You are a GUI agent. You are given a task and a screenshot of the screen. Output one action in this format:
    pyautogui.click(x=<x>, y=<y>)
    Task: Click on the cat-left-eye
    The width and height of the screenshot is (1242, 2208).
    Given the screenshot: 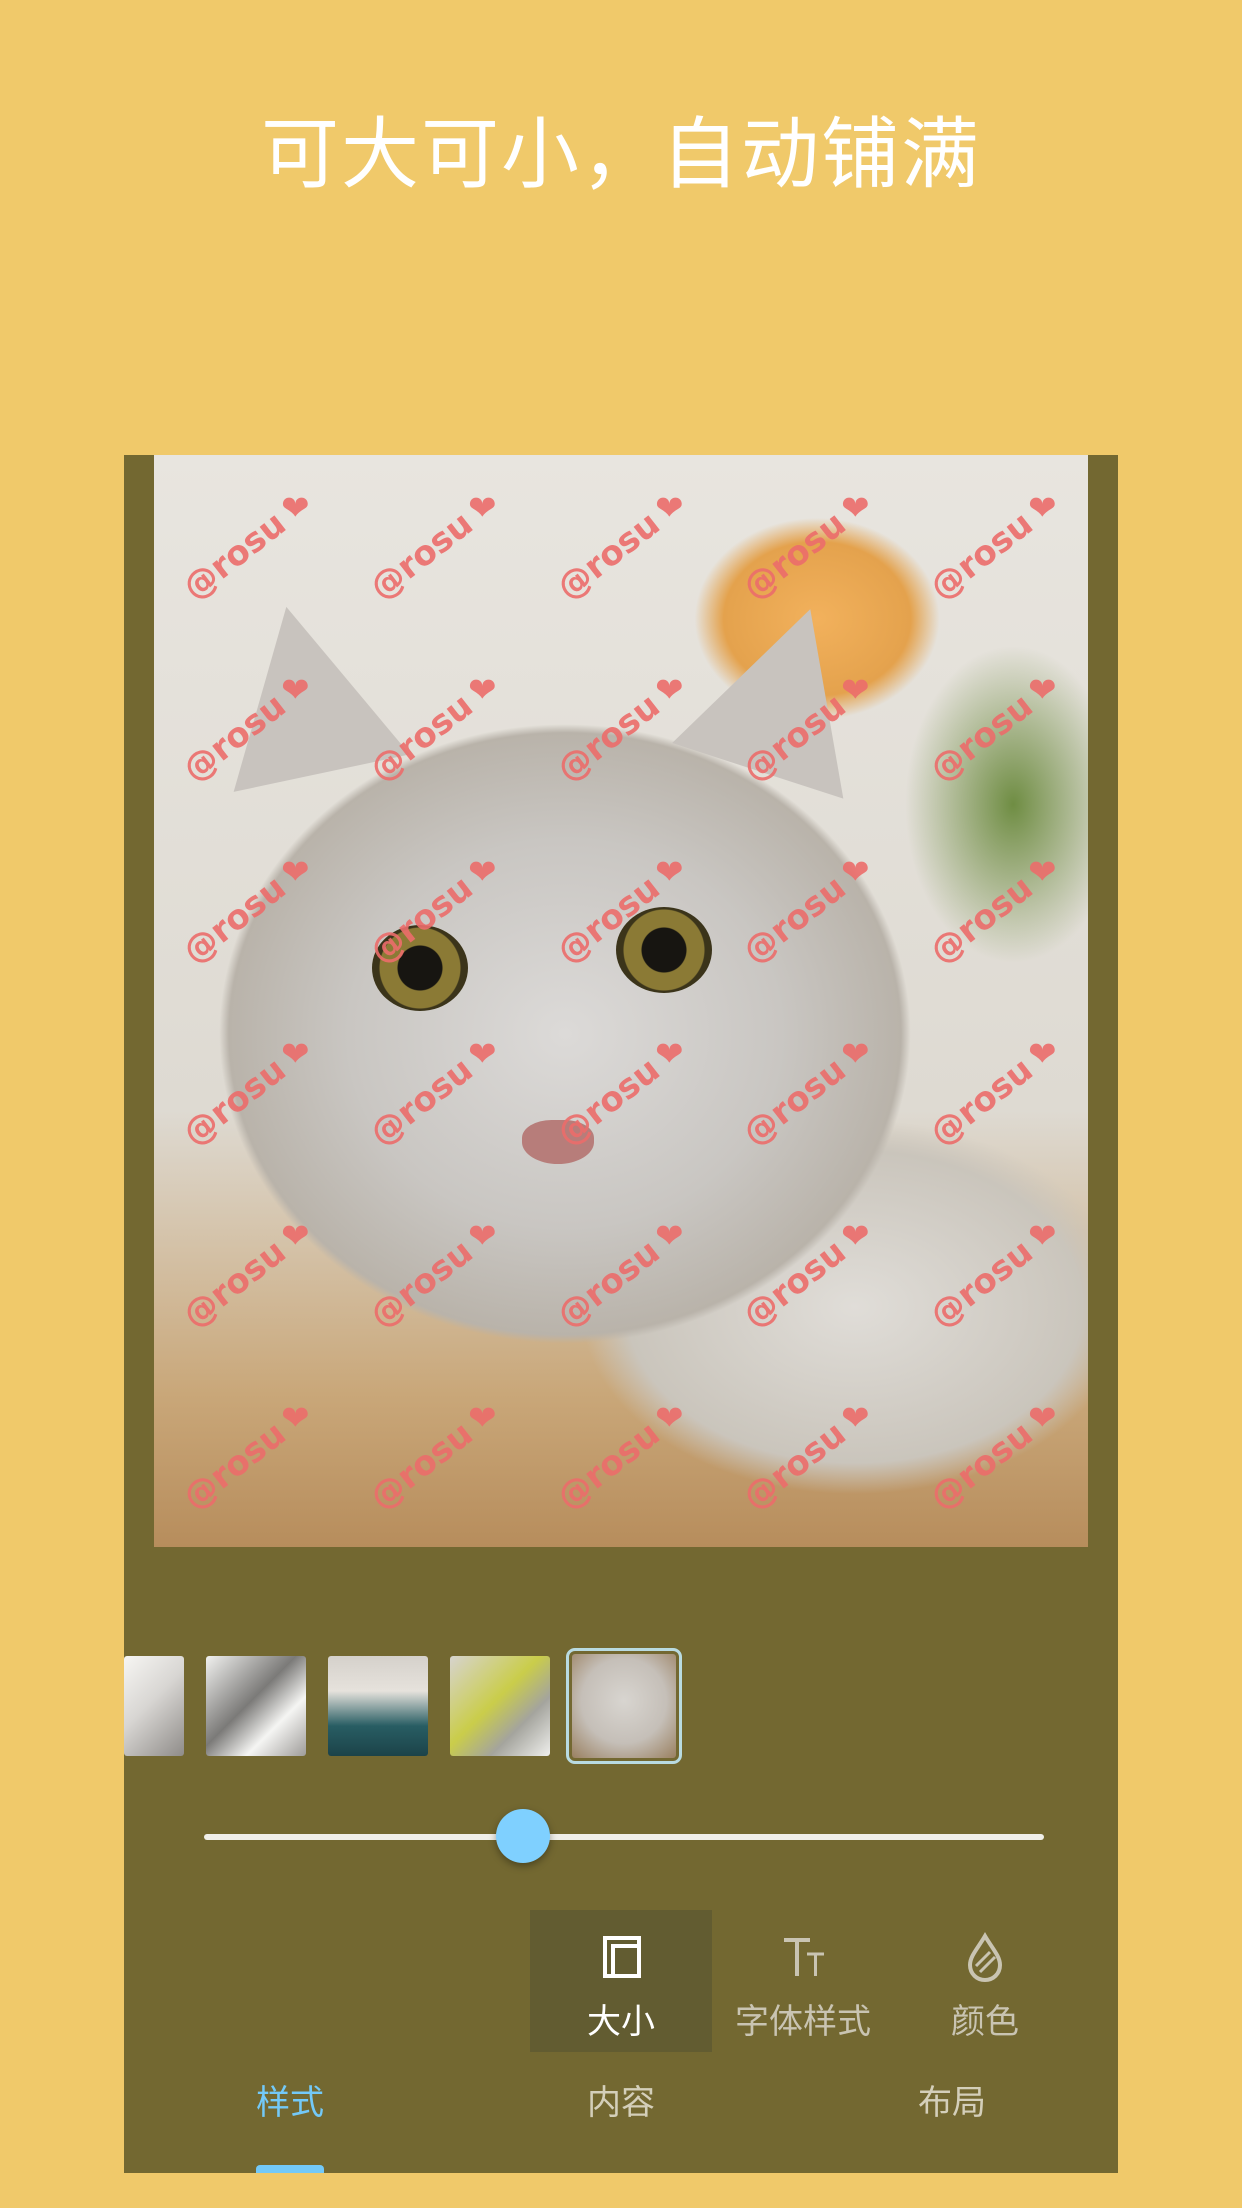 What is the action you would take?
    pyautogui.click(x=420, y=968)
    